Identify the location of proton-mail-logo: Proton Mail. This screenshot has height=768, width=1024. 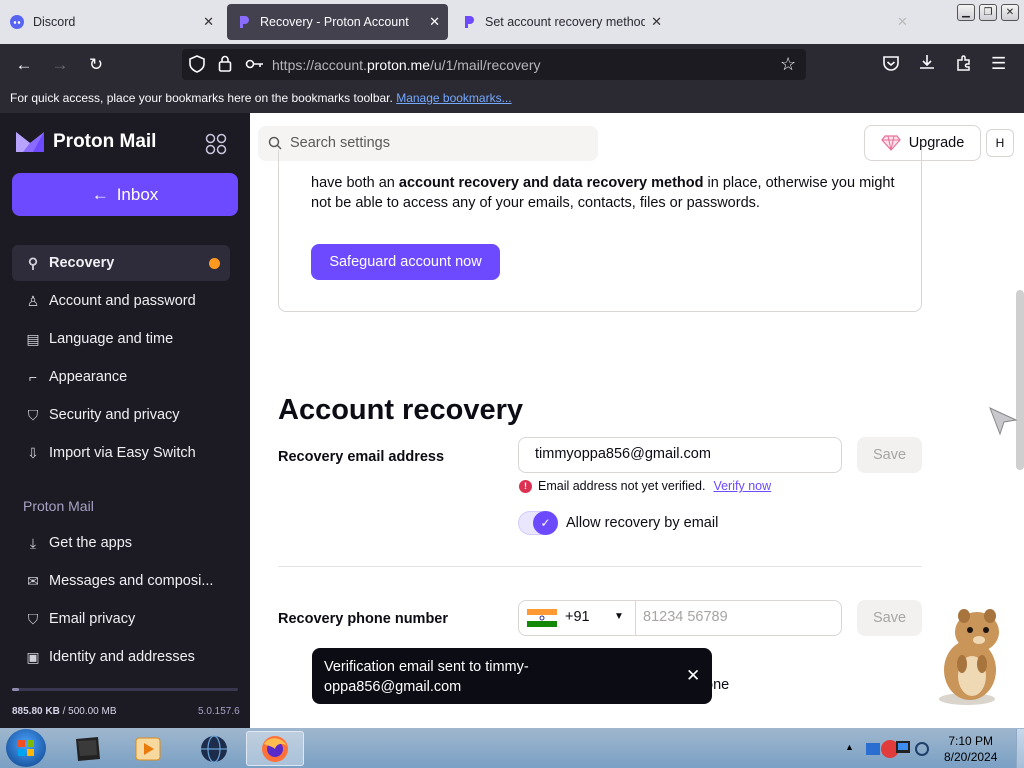
(85, 142).